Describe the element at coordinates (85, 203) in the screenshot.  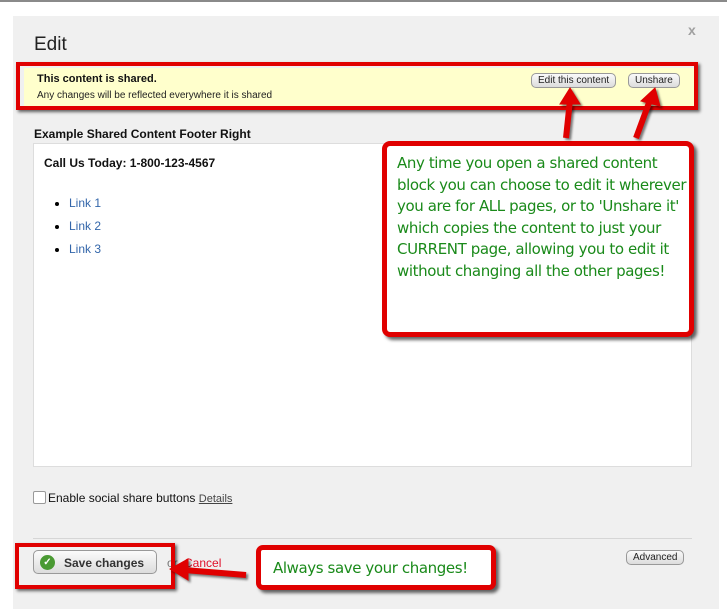
I see `link-1: Link 1` at that location.